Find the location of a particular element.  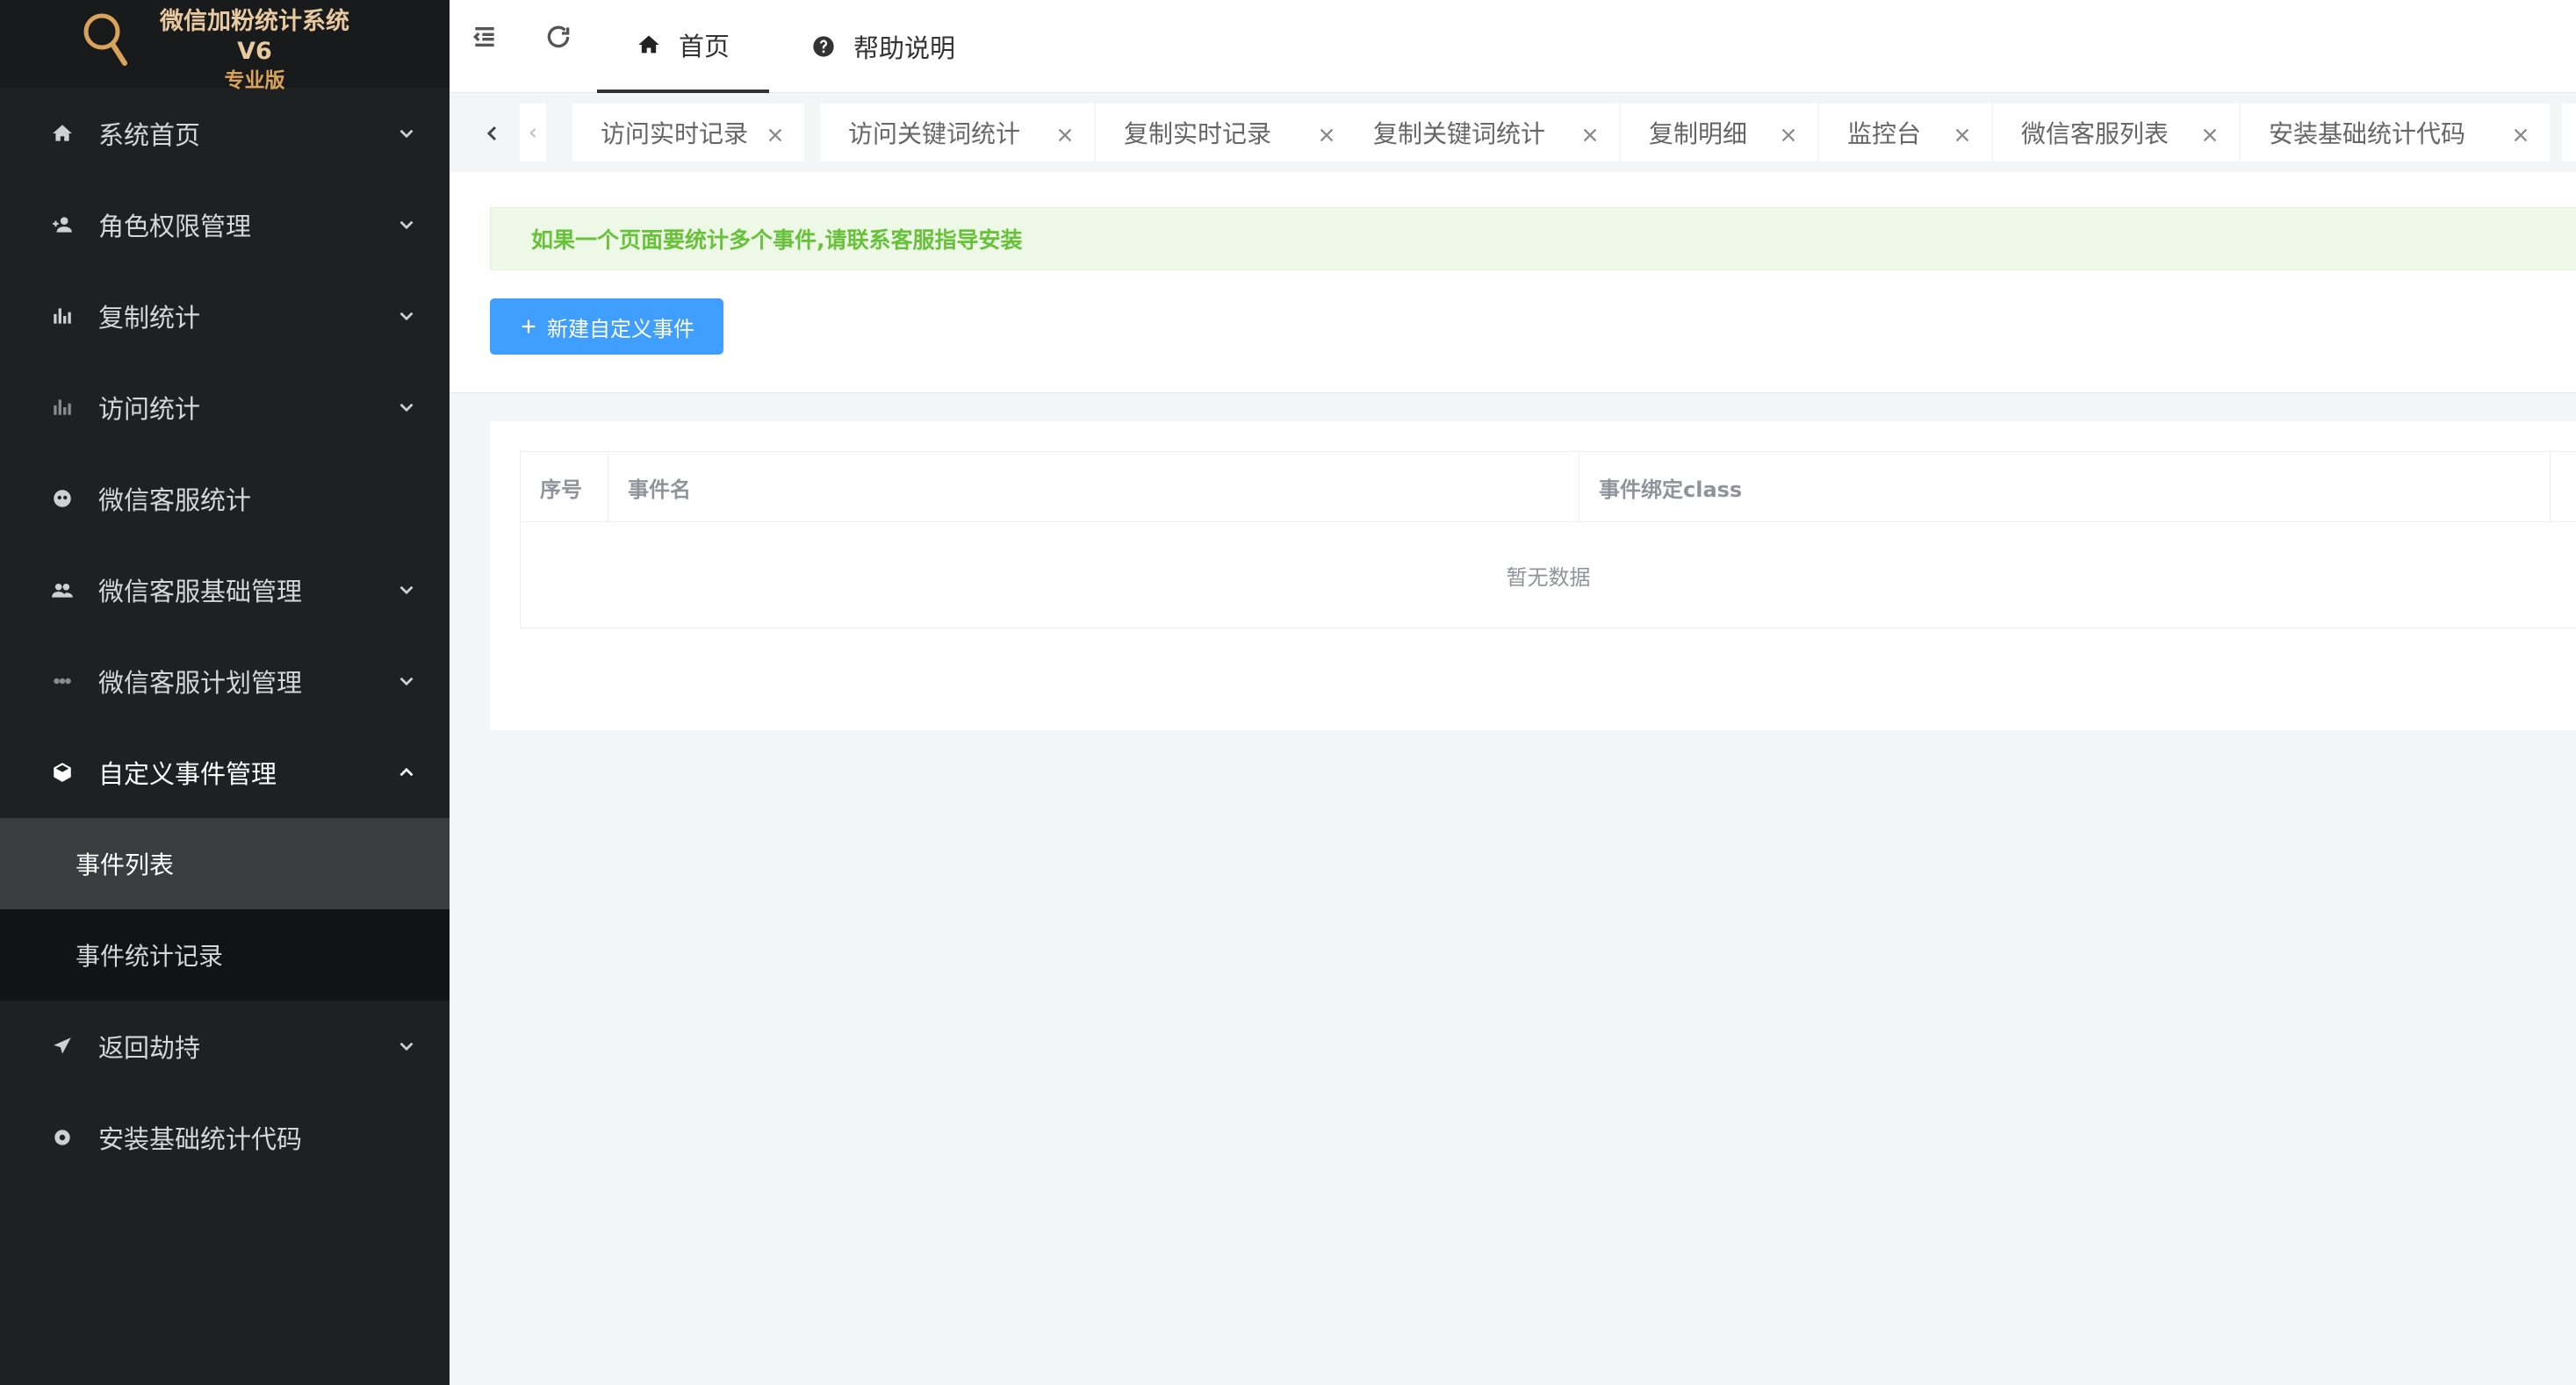

sidebar-subitem-event-records: 事件统计记录 is located at coordinates (225, 955).